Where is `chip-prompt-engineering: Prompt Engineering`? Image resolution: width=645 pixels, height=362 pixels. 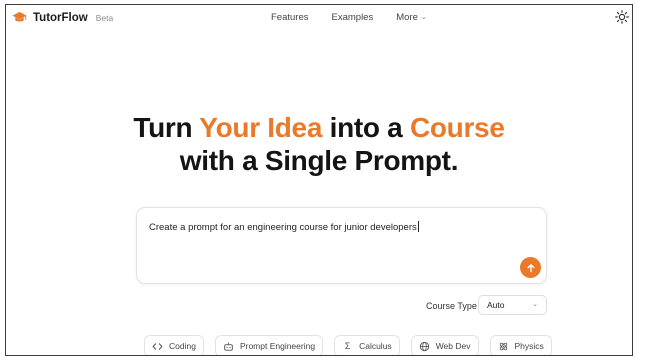 chip-prompt-engineering: Prompt Engineering is located at coordinates (269, 345).